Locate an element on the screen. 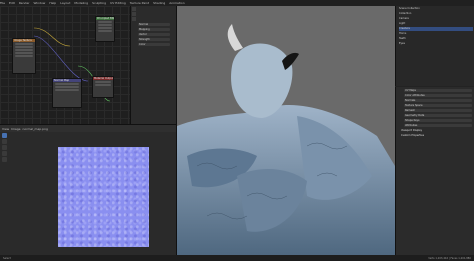 Image resolution: width=474 pixels, height=261 pixels. node-image-texture: Image Texture is located at coordinates (24, 56).